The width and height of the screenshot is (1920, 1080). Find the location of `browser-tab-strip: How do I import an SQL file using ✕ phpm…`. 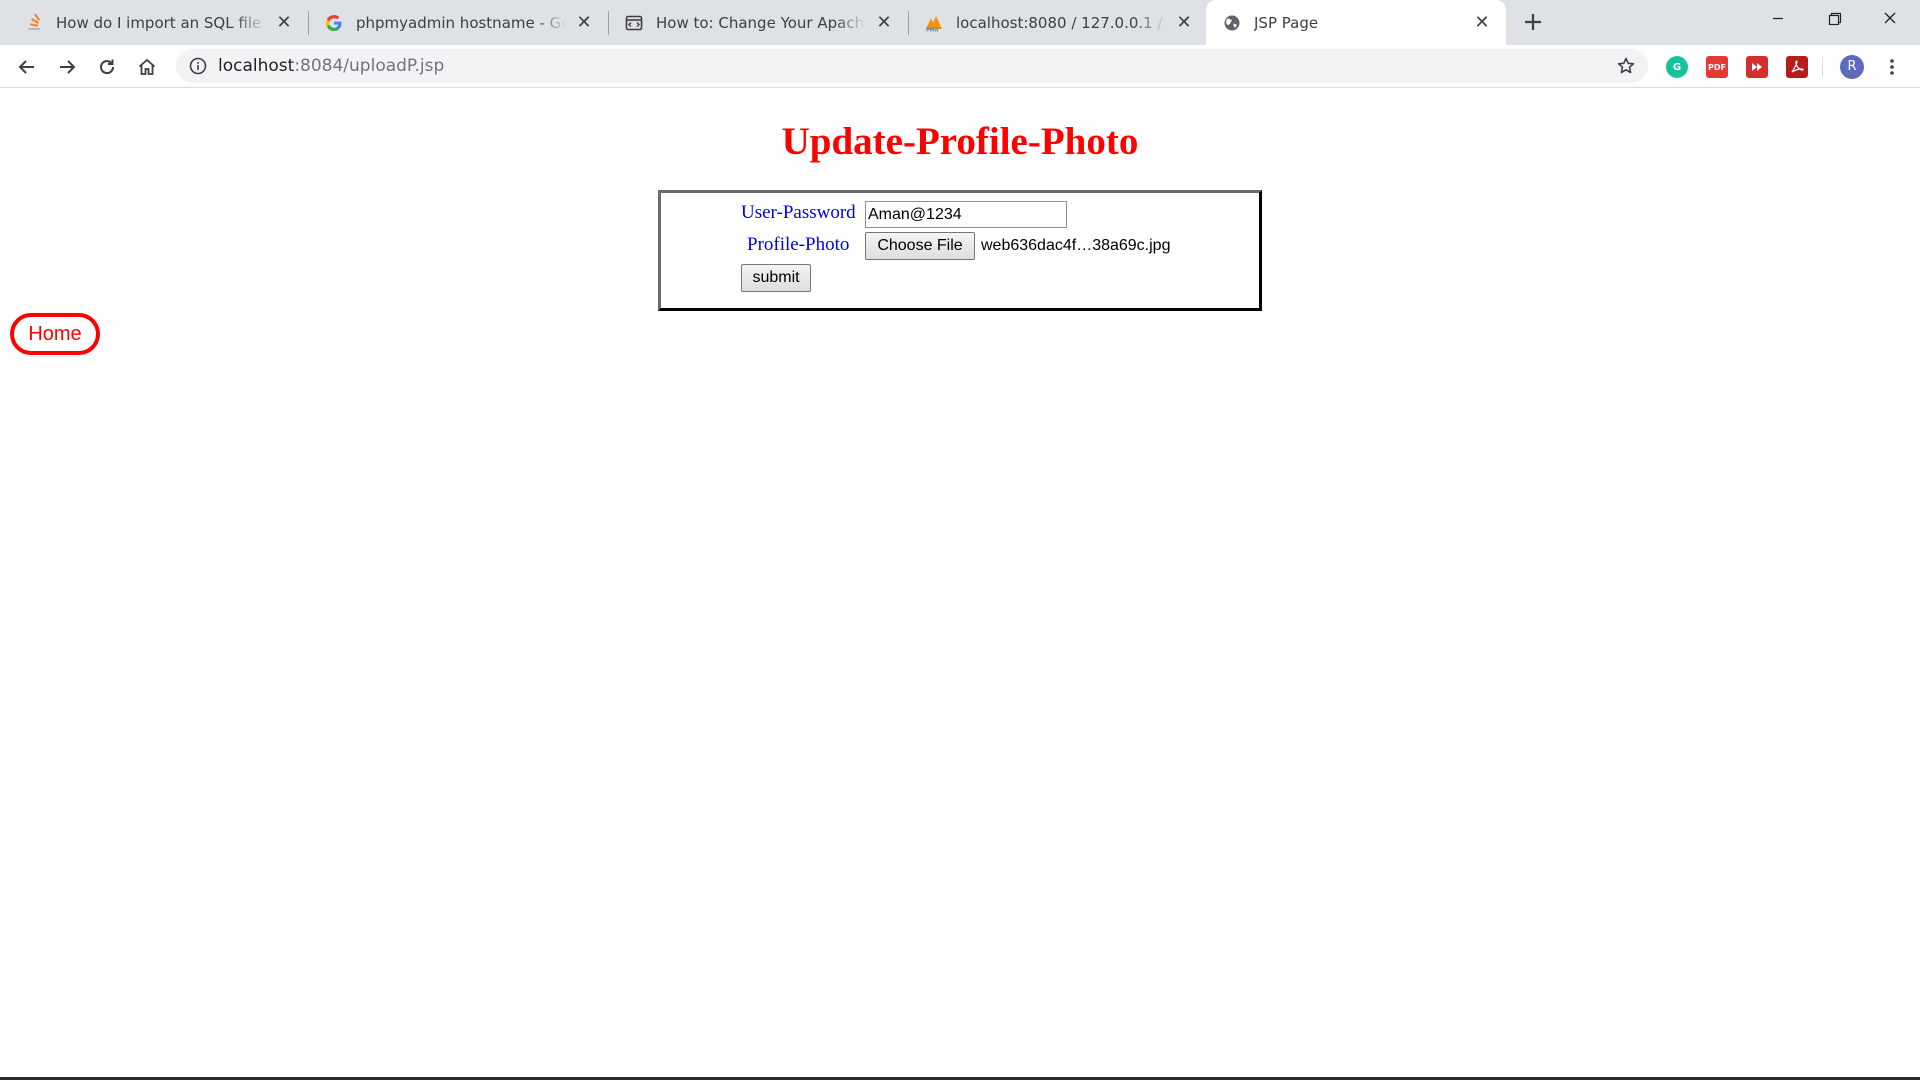

browser-tab-strip: How do I import an SQL file using ✕ phpm… is located at coordinates (960, 22).